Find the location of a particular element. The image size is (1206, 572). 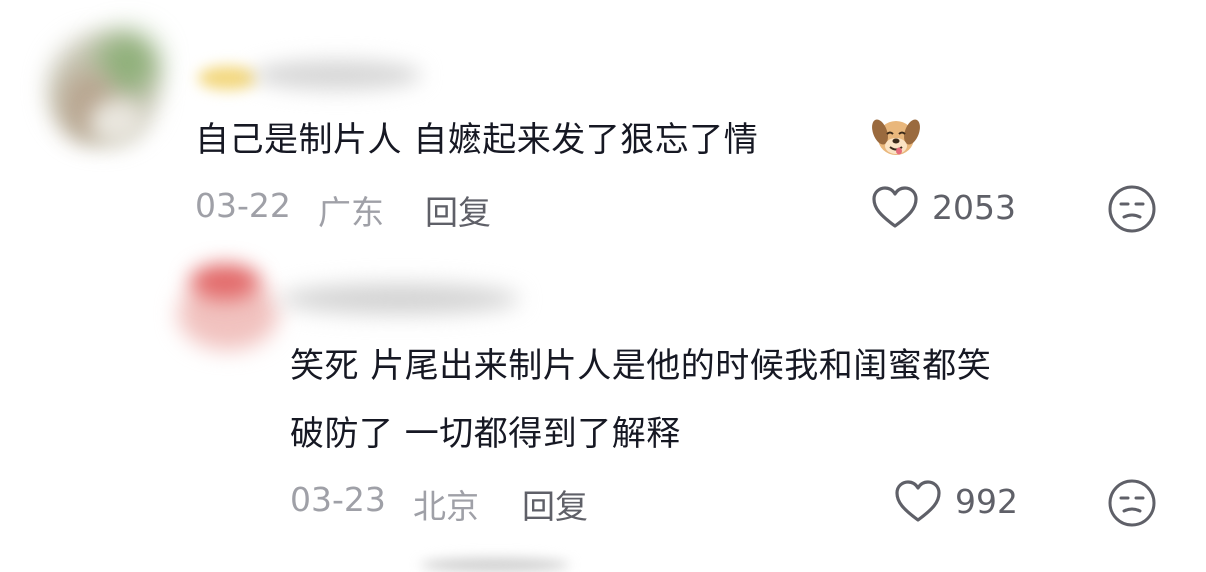

comment-date: 03-23 is located at coordinates (338, 499).